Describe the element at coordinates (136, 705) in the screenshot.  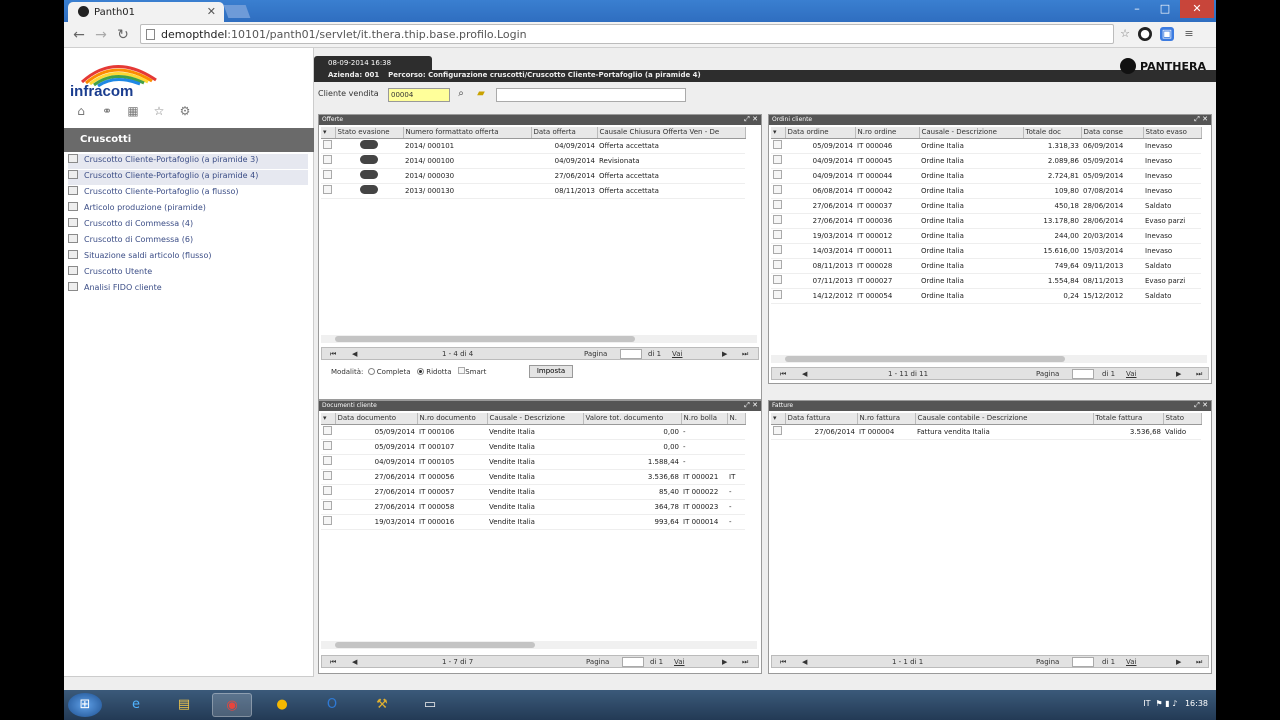
I see `internet-explorer-icon: e` at that location.